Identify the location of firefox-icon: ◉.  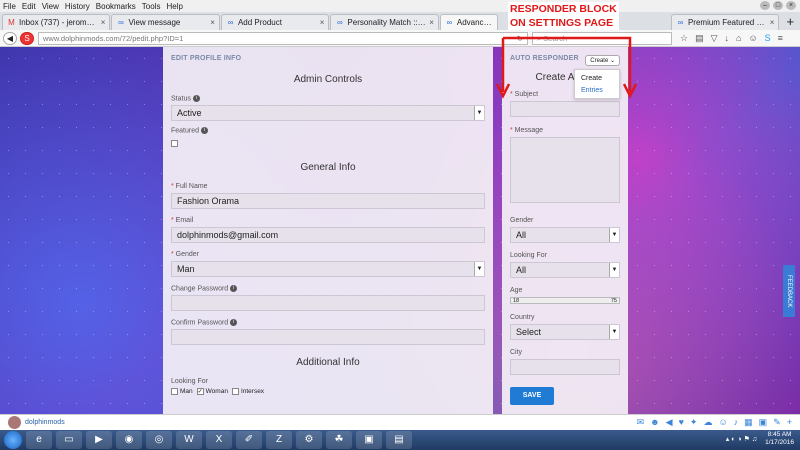
(129, 440).